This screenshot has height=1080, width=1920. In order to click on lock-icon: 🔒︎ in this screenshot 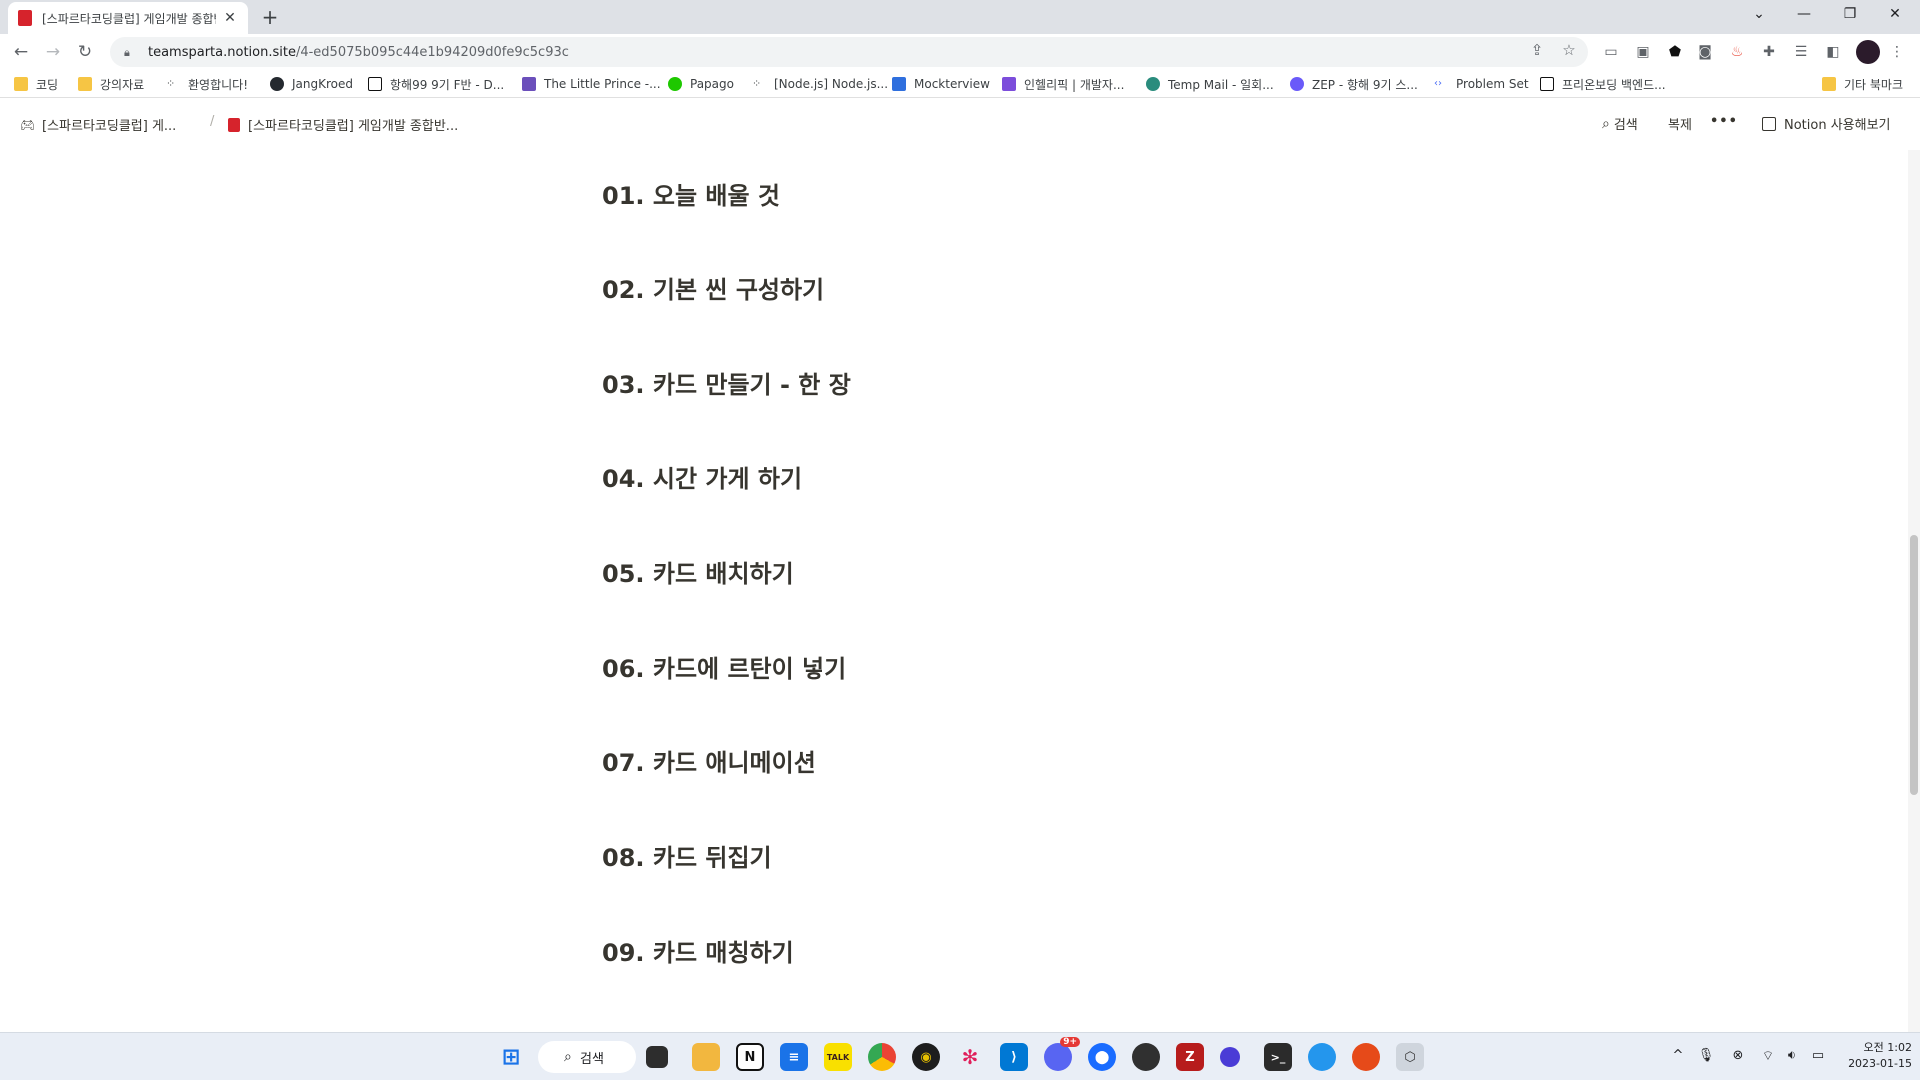, I will do `click(130, 52)`.